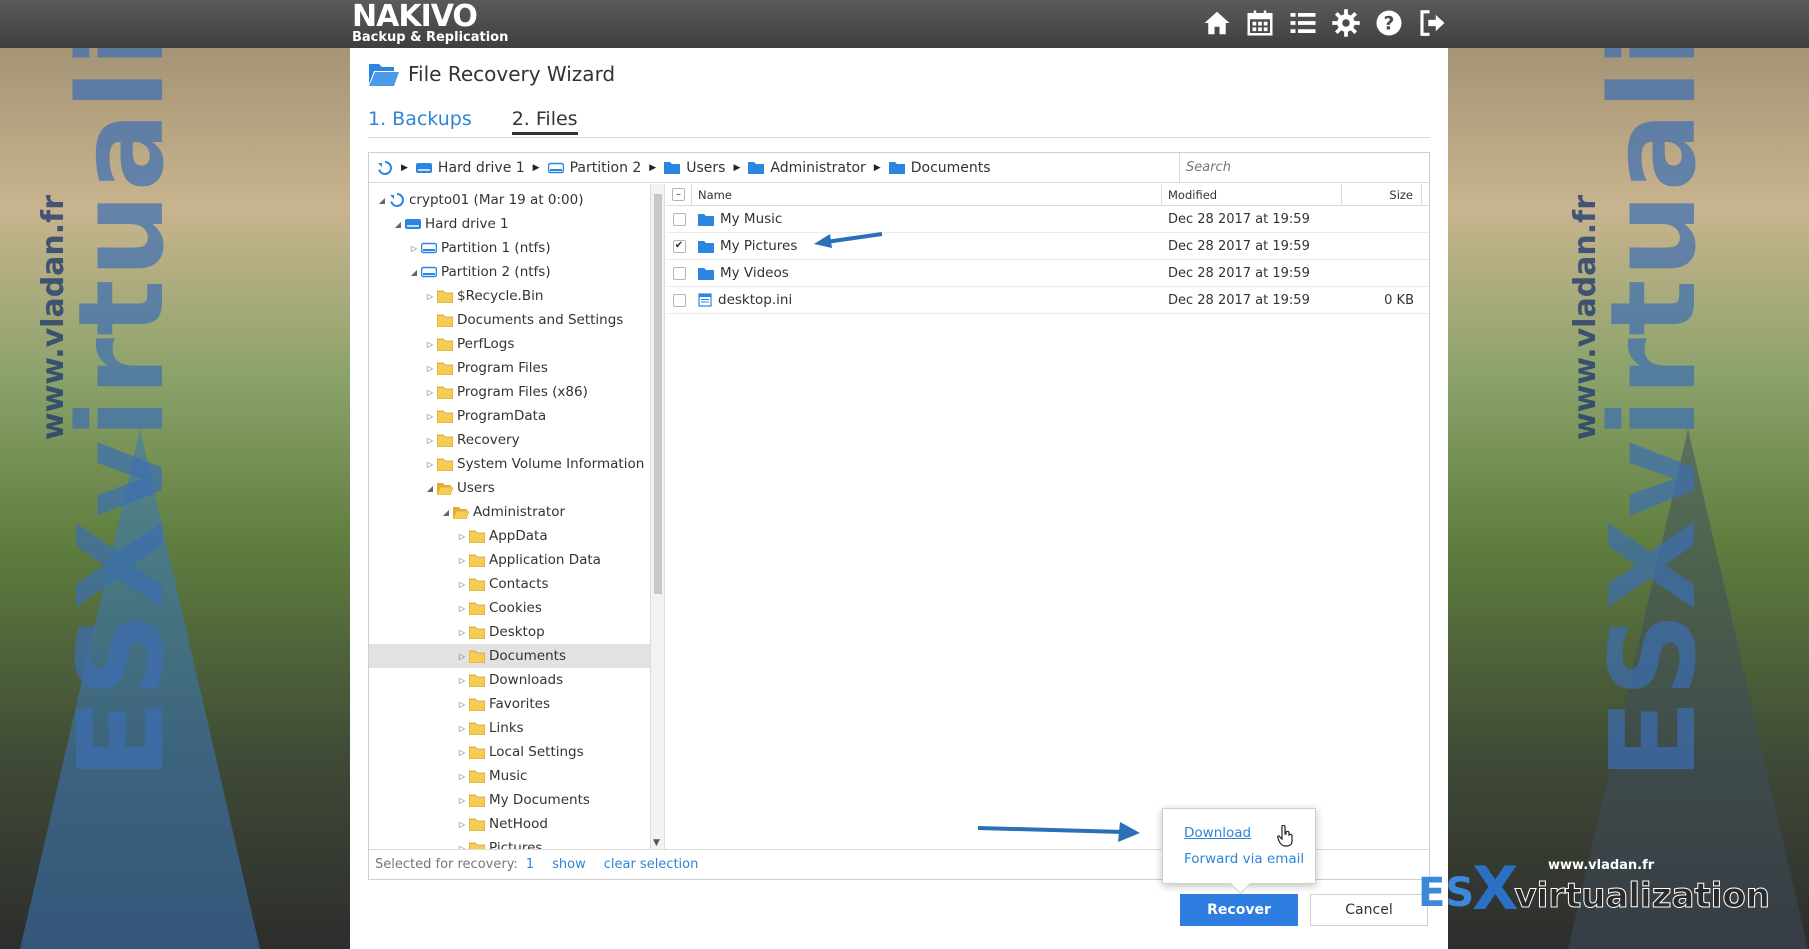  I want to click on selected-label: Selected for recovery:, so click(446, 864).